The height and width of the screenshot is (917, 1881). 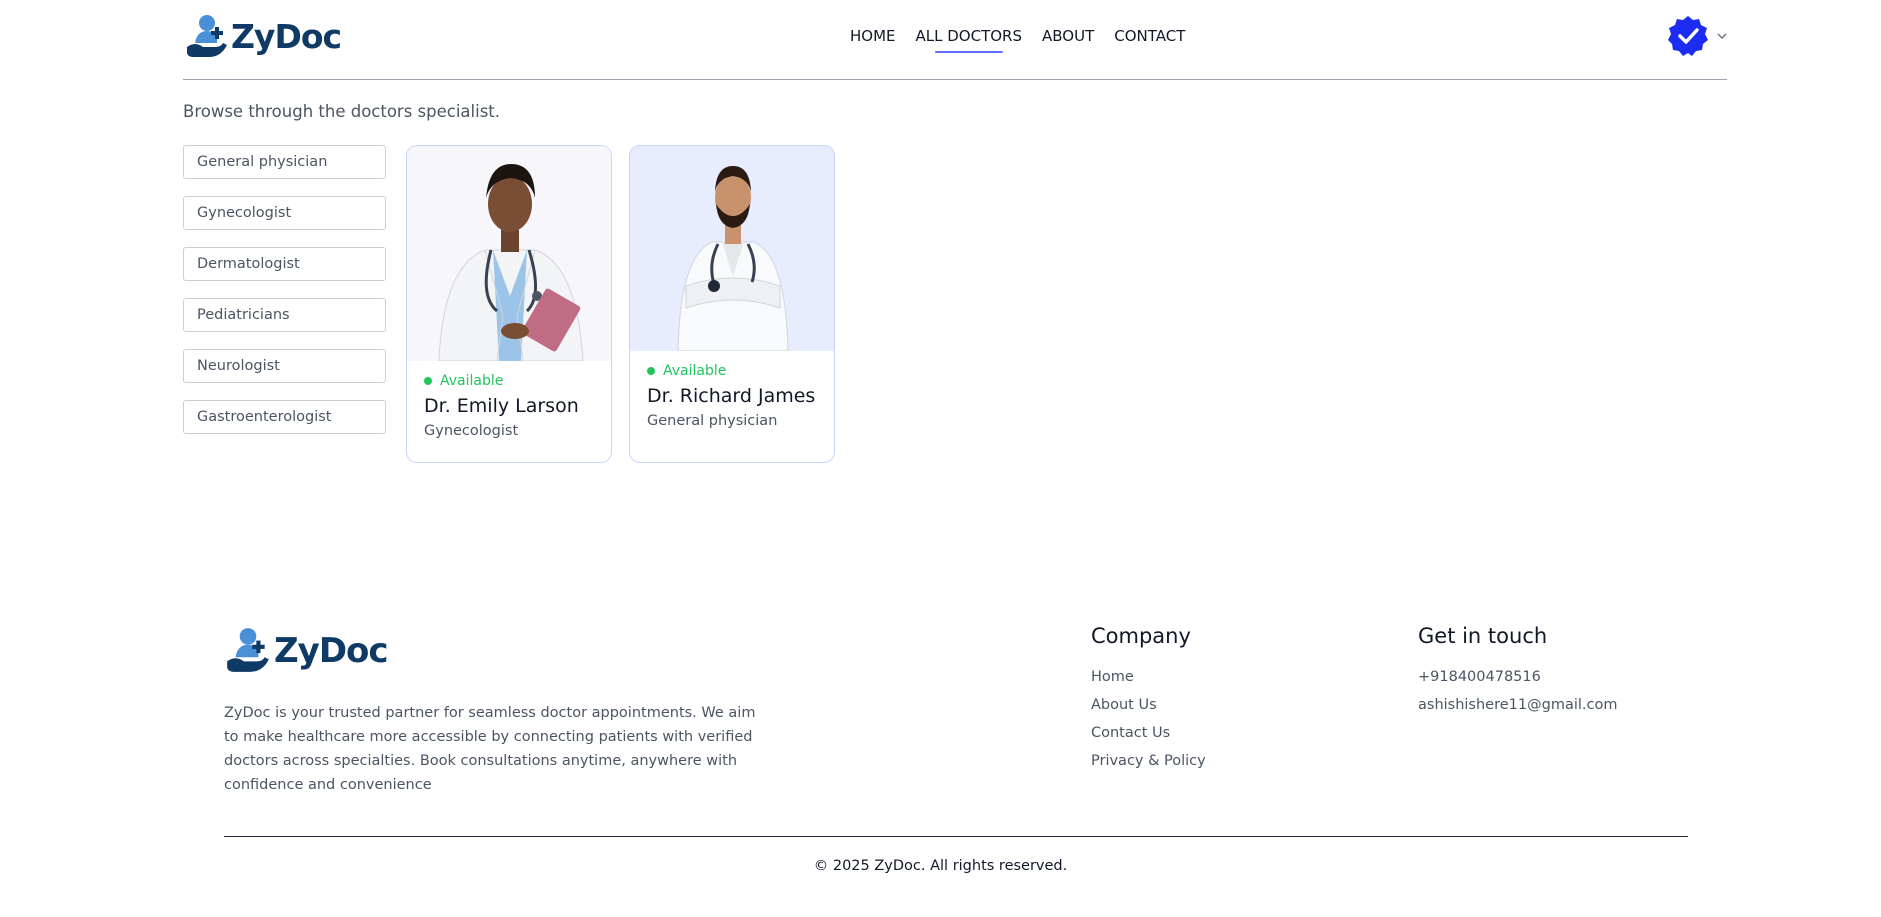 I want to click on footer-company-heading: Company, so click(x=1141, y=636).